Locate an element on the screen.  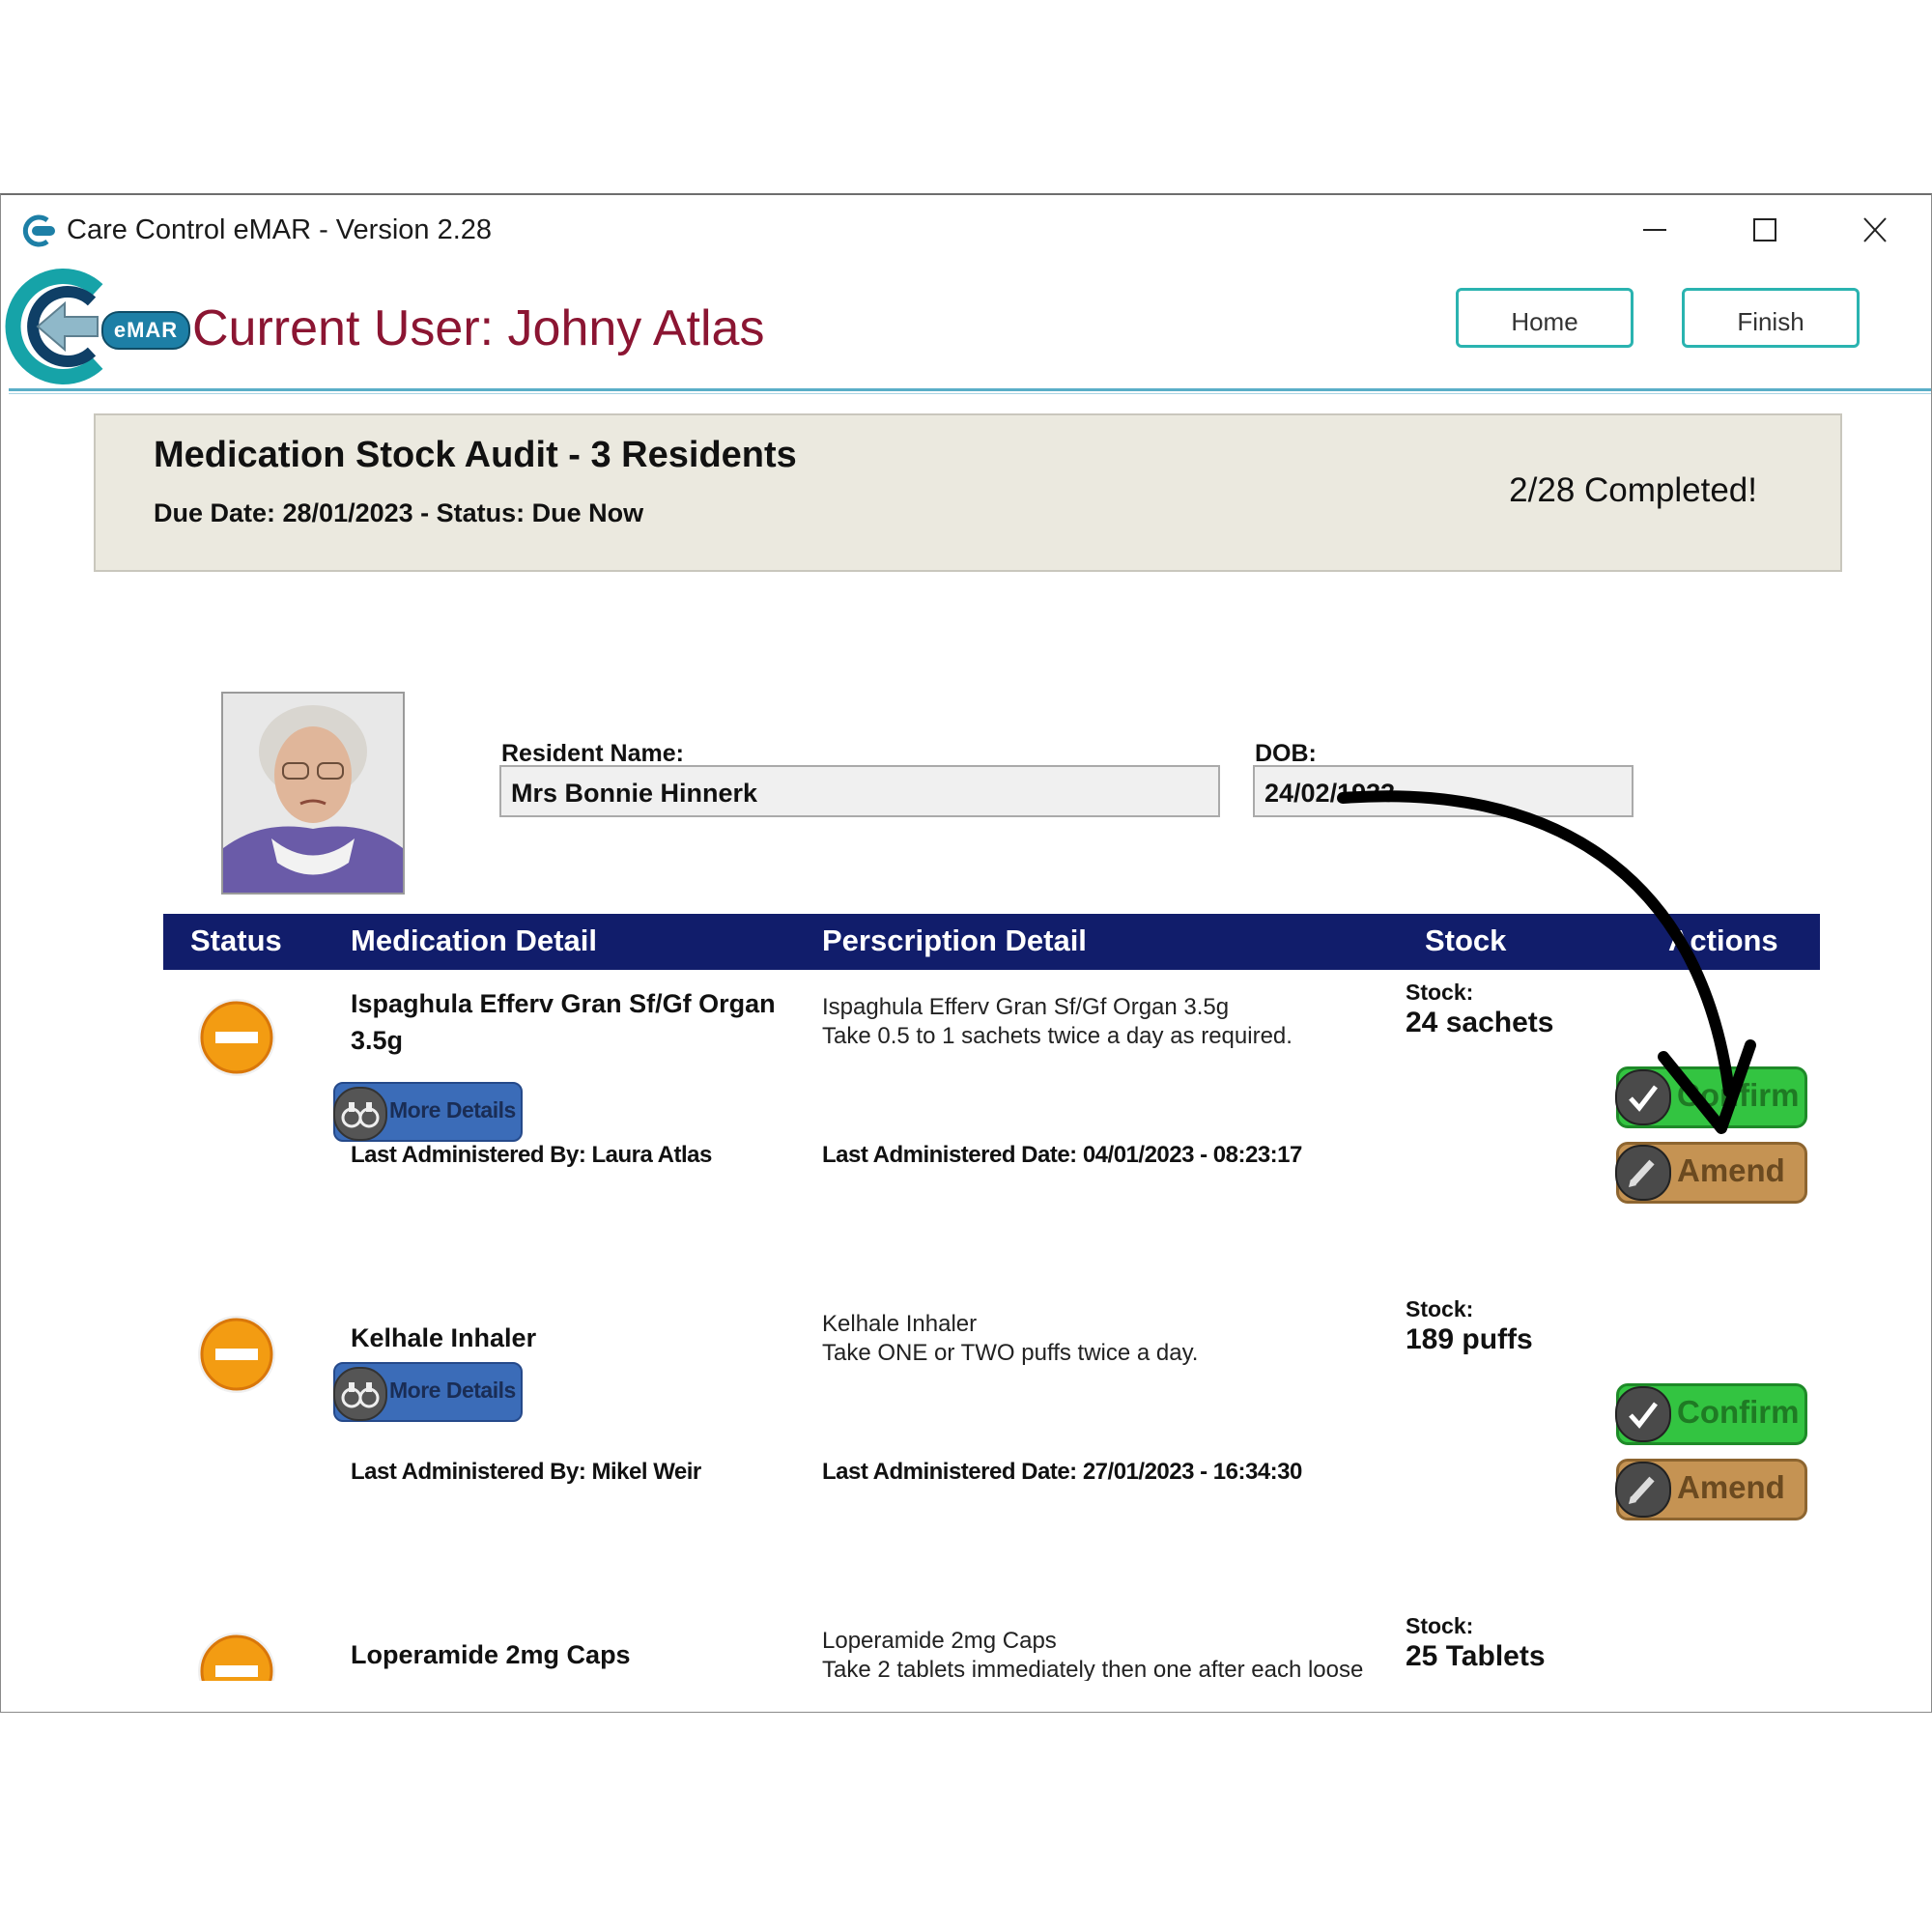
current-user-label: Current User: Johny Atlas is located at coordinates (478, 328).